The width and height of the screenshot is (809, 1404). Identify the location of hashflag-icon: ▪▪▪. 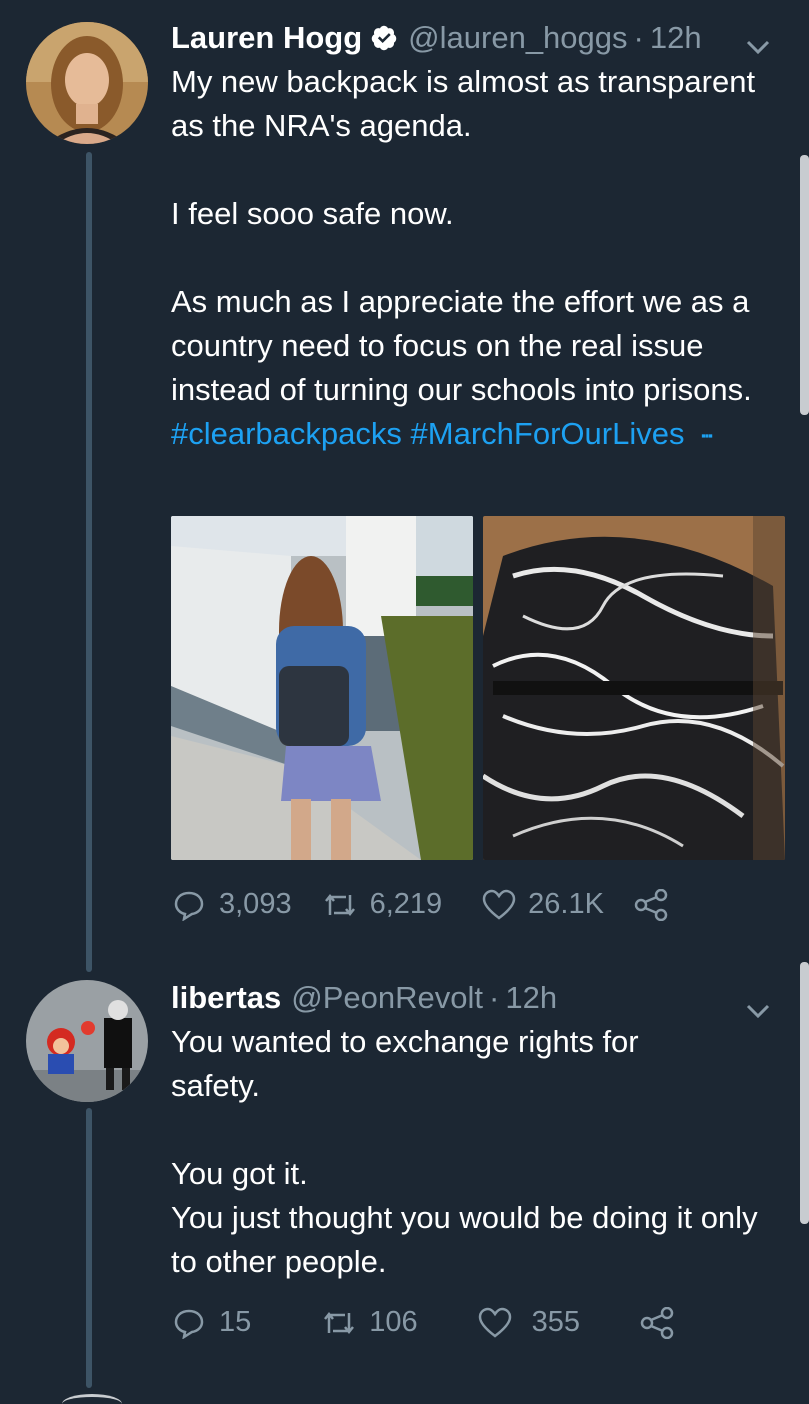
(707, 435).